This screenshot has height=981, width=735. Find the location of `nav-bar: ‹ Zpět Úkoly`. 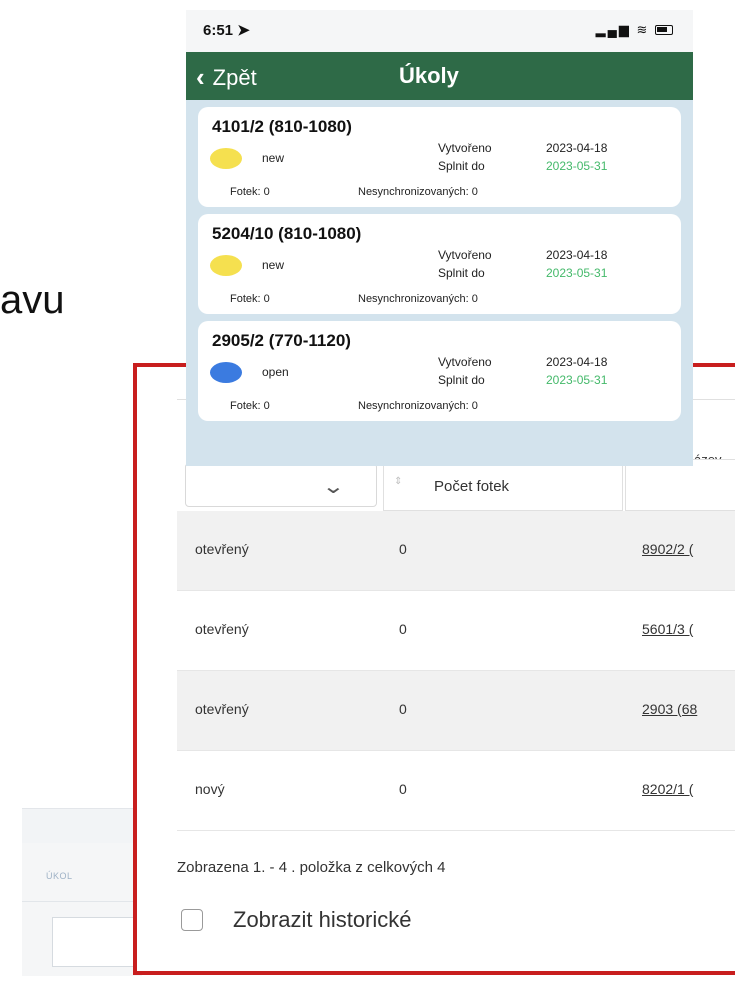

nav-bar: ‹ Zpět Úkoly is located at coordinates (439, 76).